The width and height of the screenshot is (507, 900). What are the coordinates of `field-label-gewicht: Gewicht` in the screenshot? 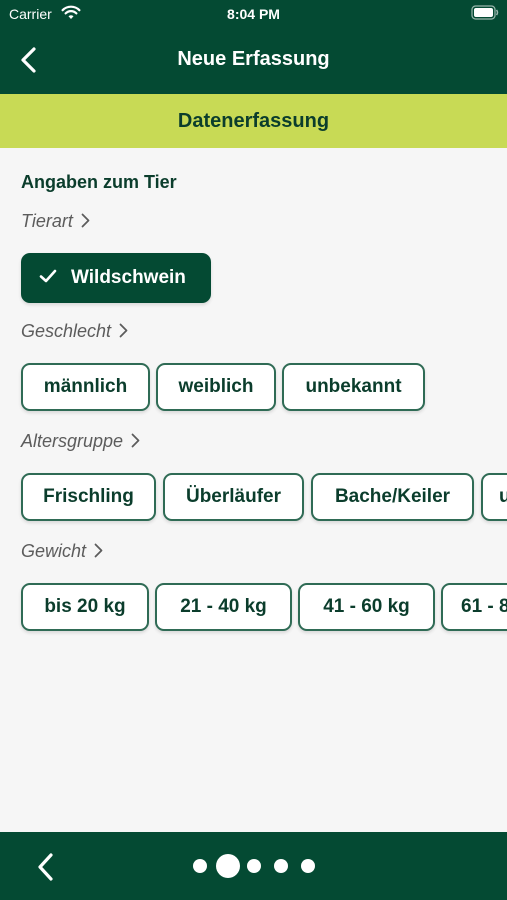 It's located at (62, 552).